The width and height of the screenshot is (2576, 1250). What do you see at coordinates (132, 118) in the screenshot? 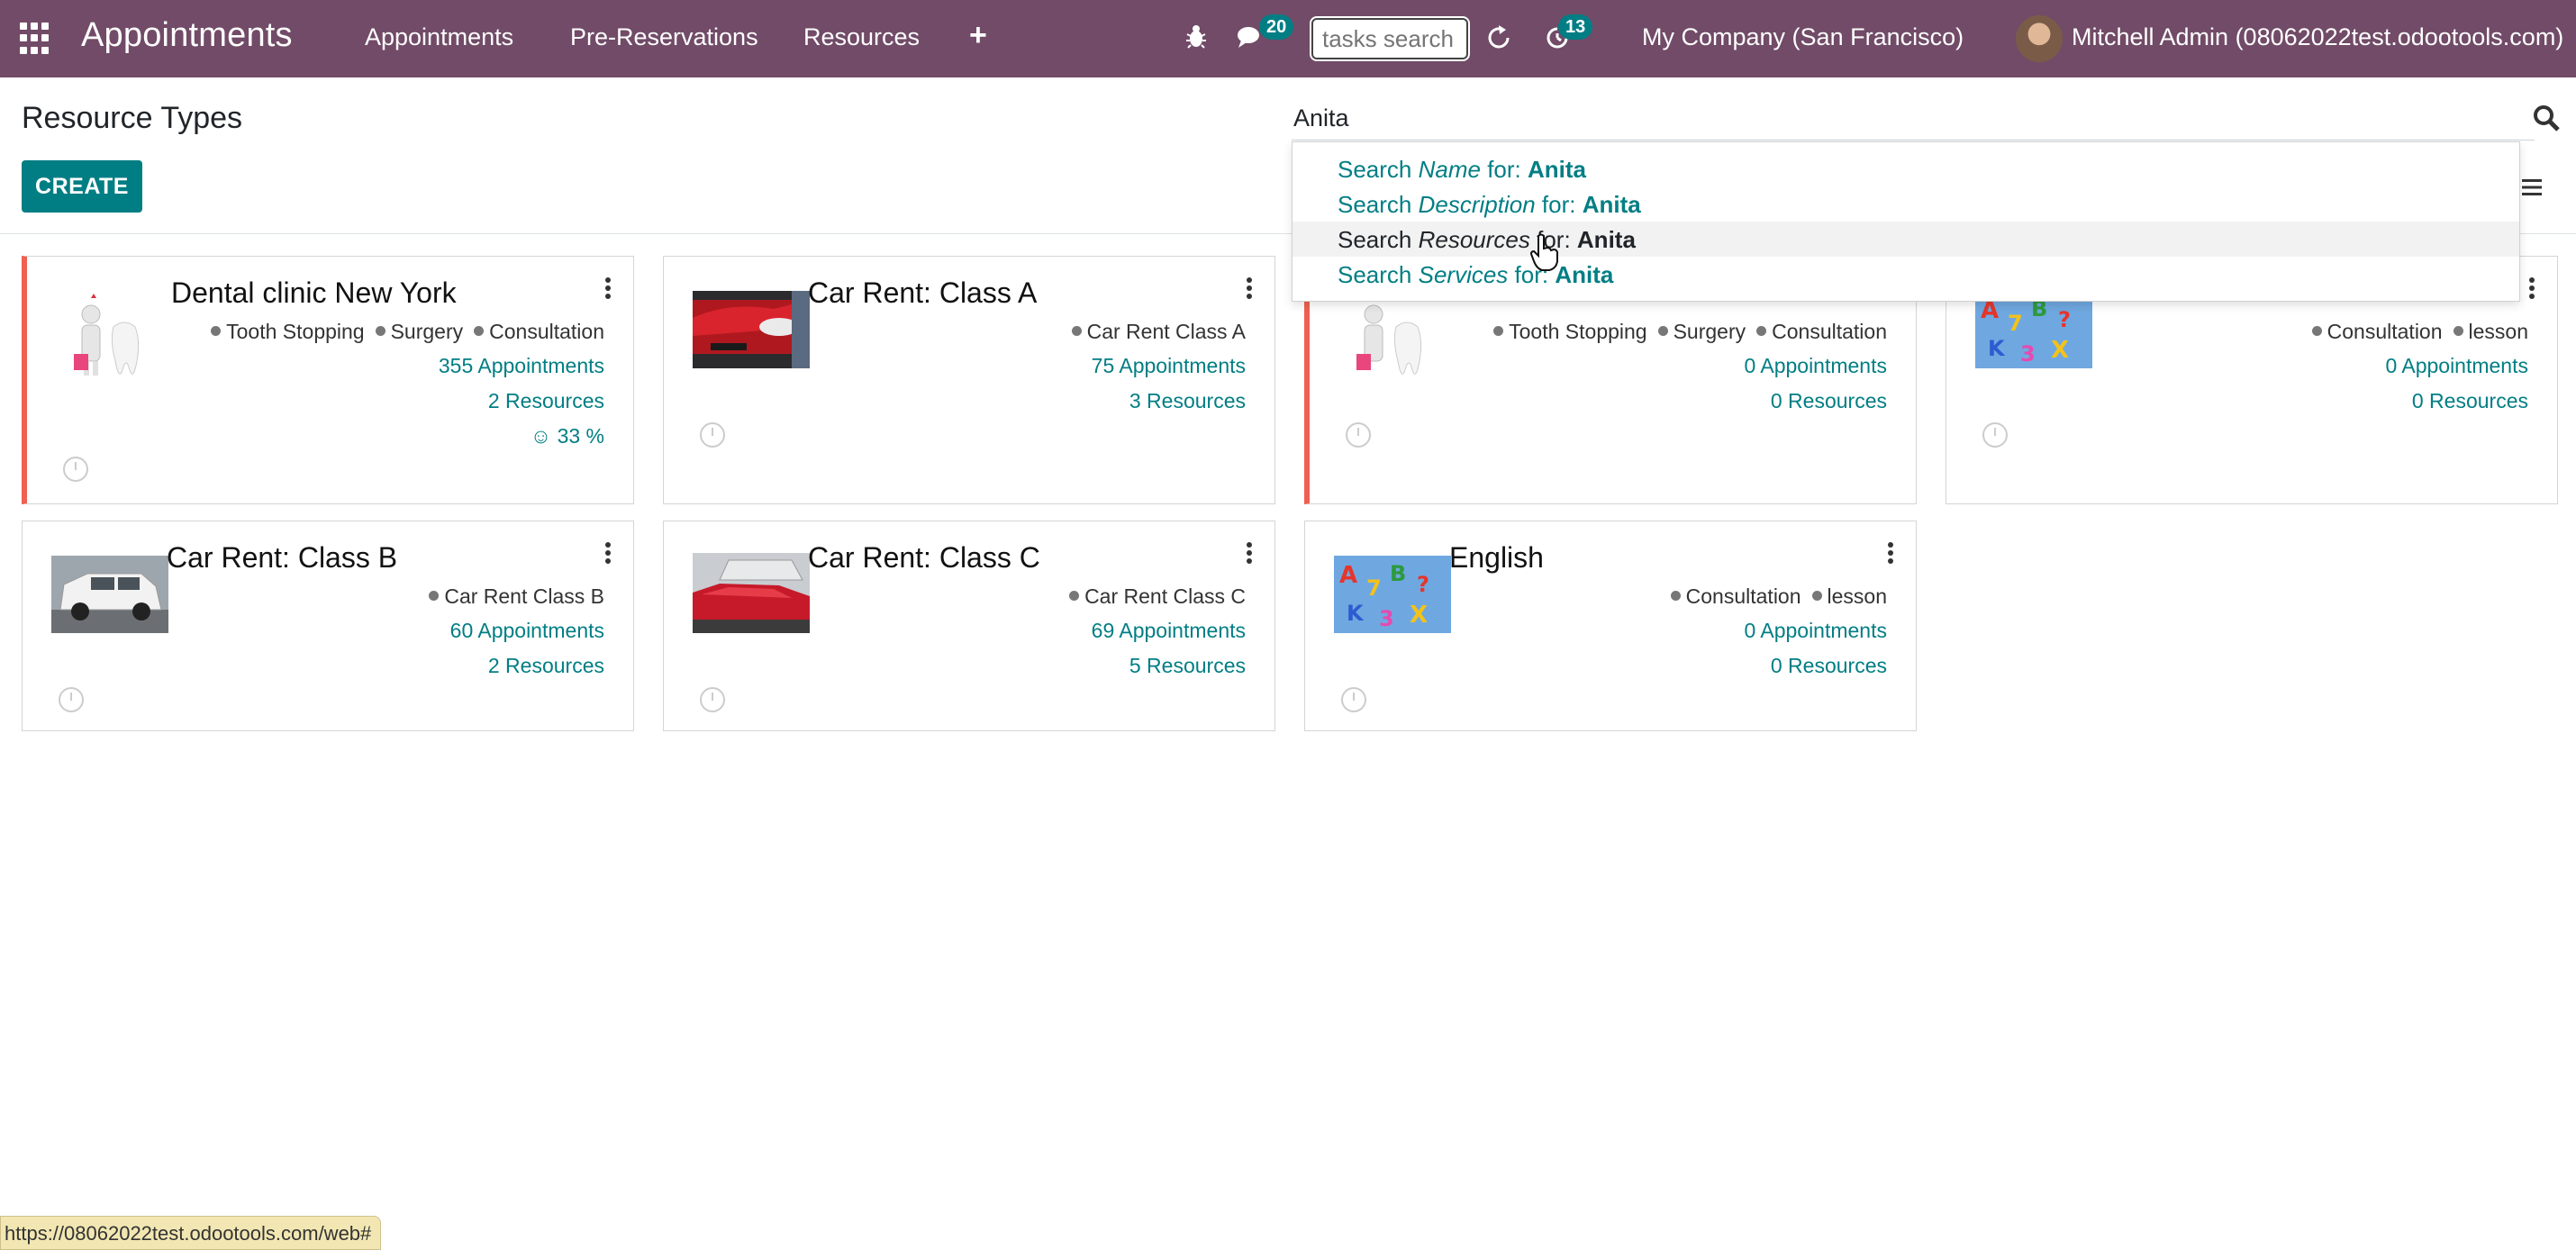
I see `page-title: Resource Types` at bounding box center [132, 118].